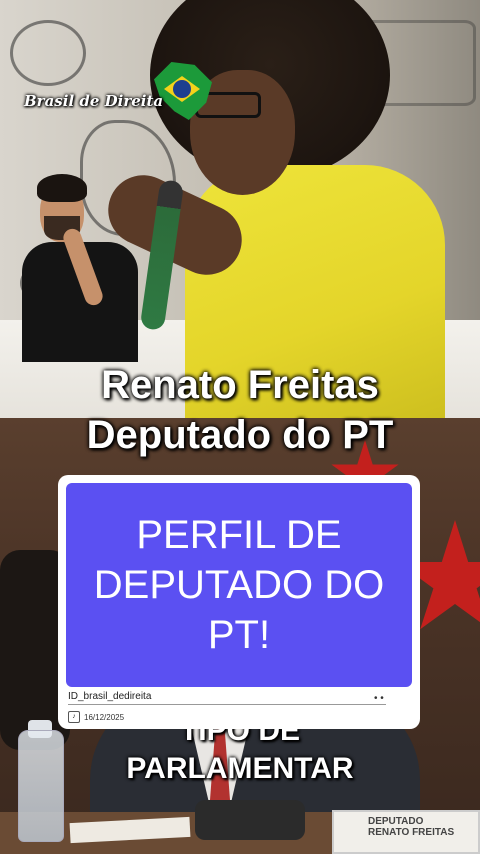 The image size is (480, 854). What do you see at coordinates (62, 188) in the screenshot?
I see `presenter-hair` at bounding box center [62, 188].